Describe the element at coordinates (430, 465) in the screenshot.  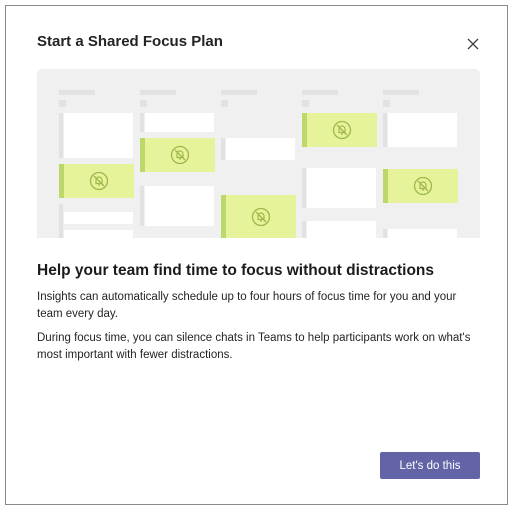
I see `lets-do-this-button: Let's do this` at that location.